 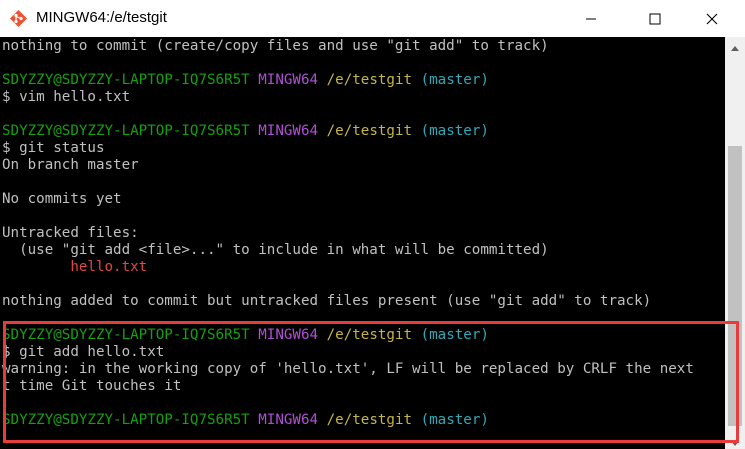 What do you see at coordinates (92, 386) in the screenshot?
I see `warning-line: t time Git touches it` at bounding box center [92, 386].